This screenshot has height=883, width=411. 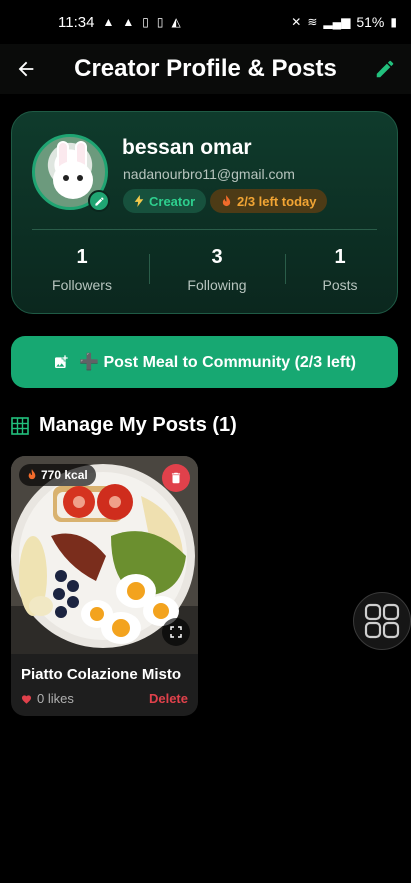 I want to click on likes-label: 0 likes, so click(x=55, y=698).